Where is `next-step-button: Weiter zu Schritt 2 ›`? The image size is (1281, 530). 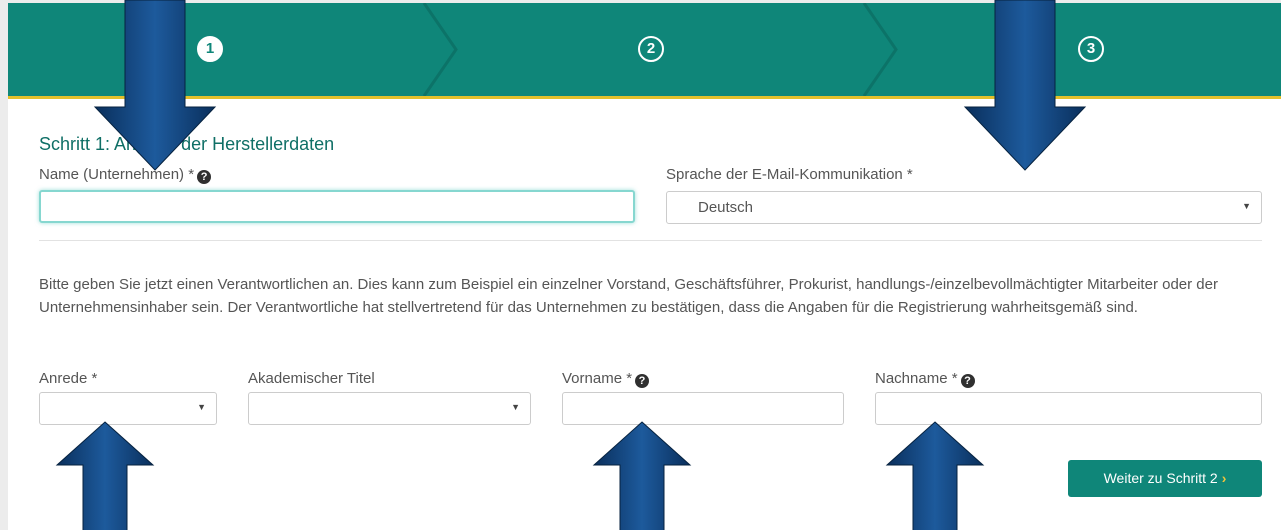 next-step-button: Weiter zu Schritt 2 › is located at coordinates (1165, 478).